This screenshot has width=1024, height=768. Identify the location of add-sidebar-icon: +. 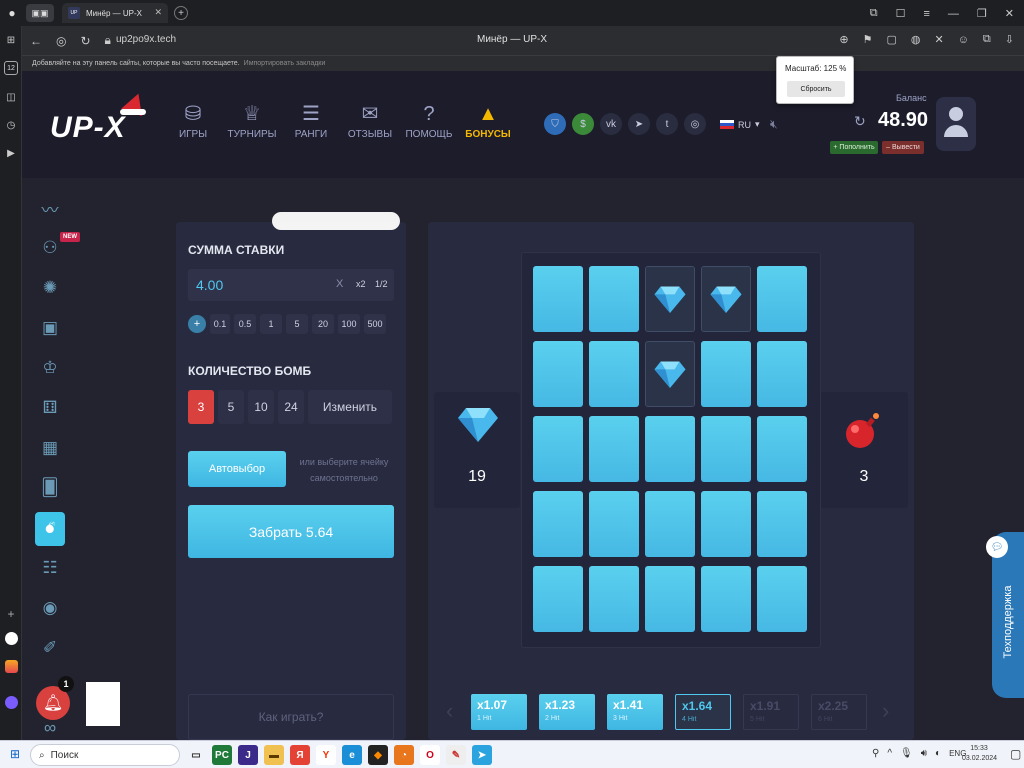
(11, 614).